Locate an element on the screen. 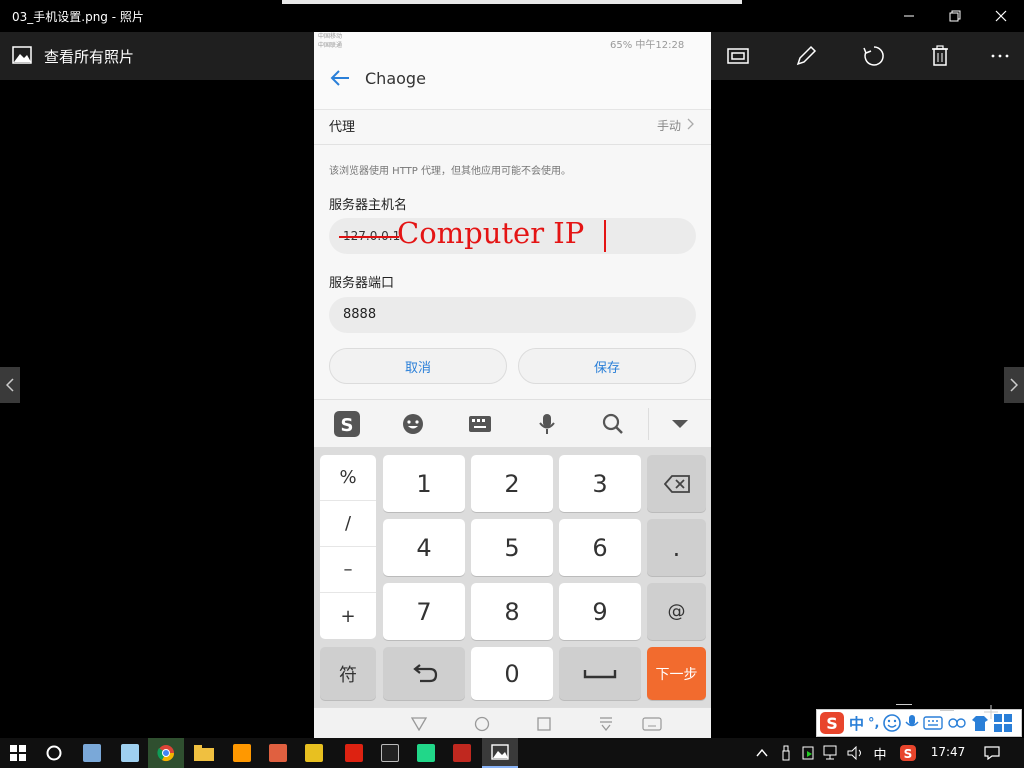 This screenshot has height=768, width=1024. sublime-icon is located at coordinates (242, 753).